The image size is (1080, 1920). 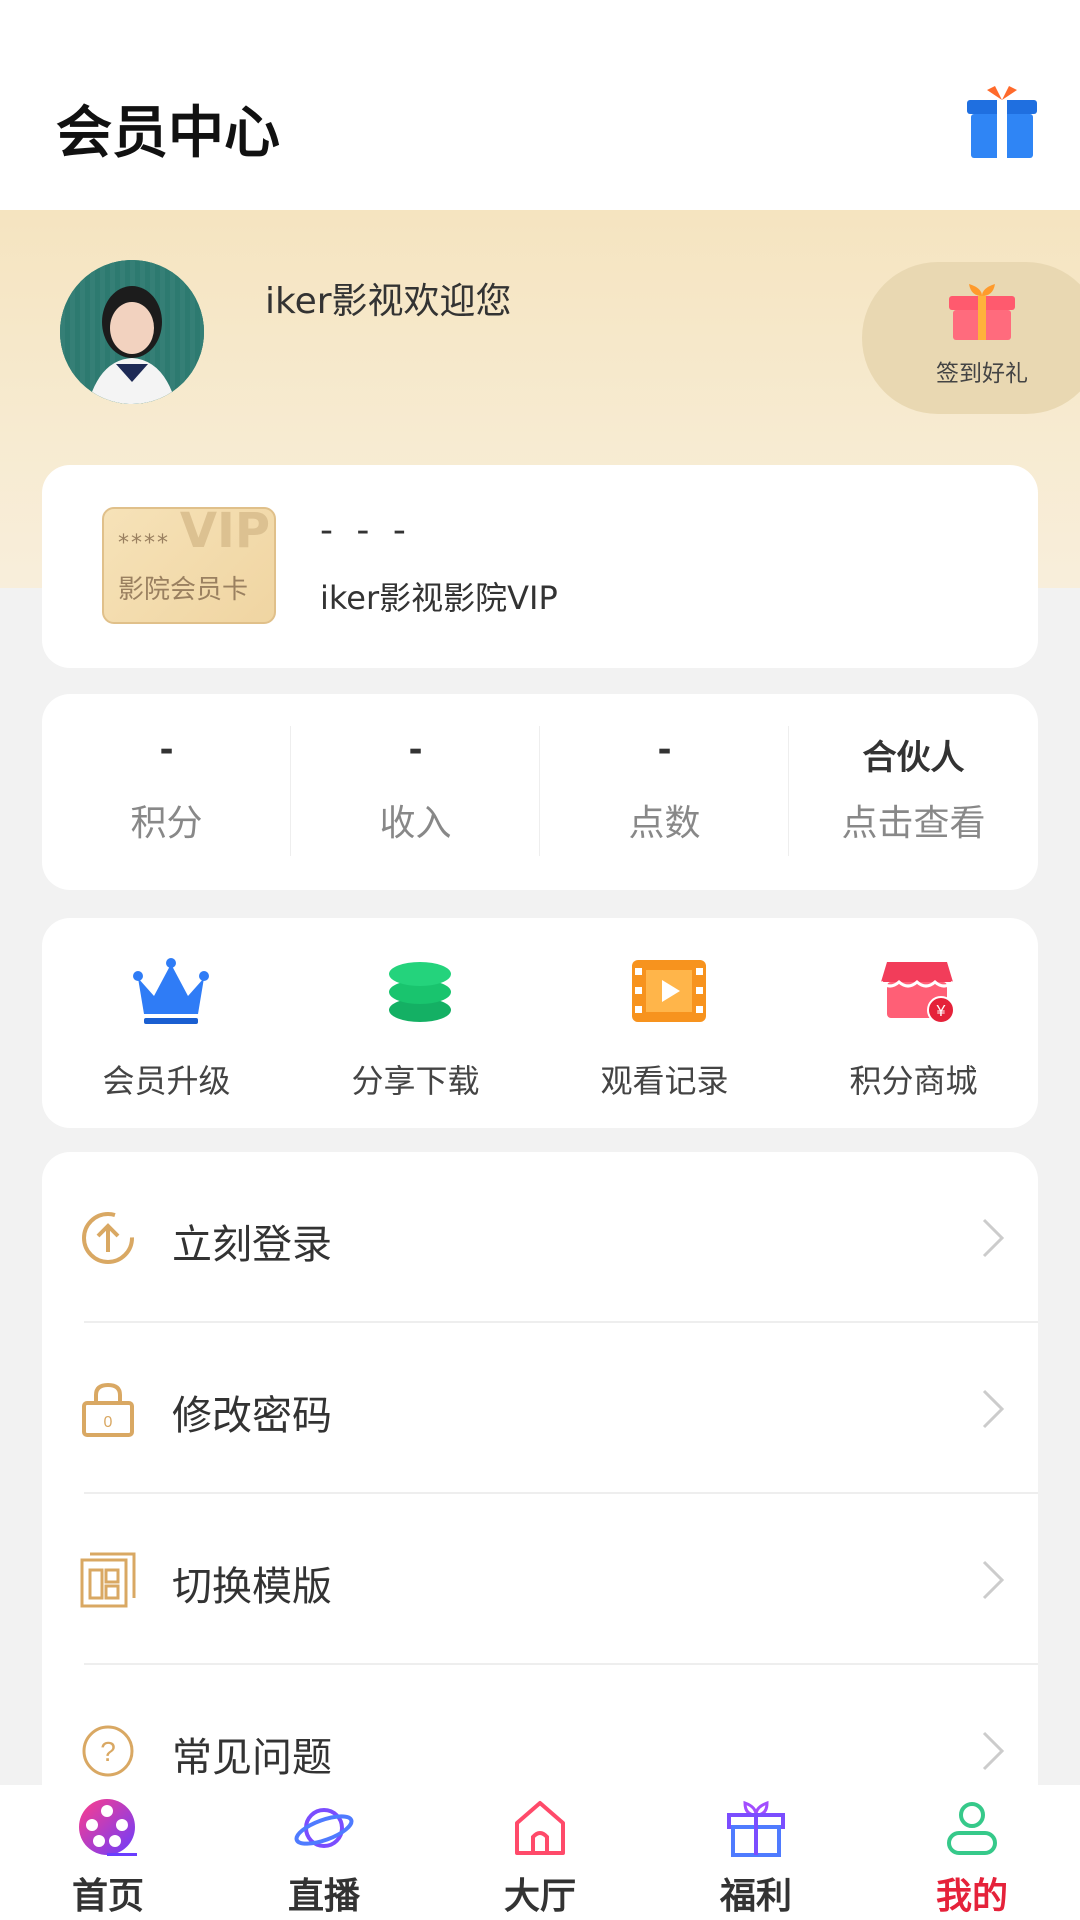 I want to click on tab-label: 直播, so click(x=323, y=1896).